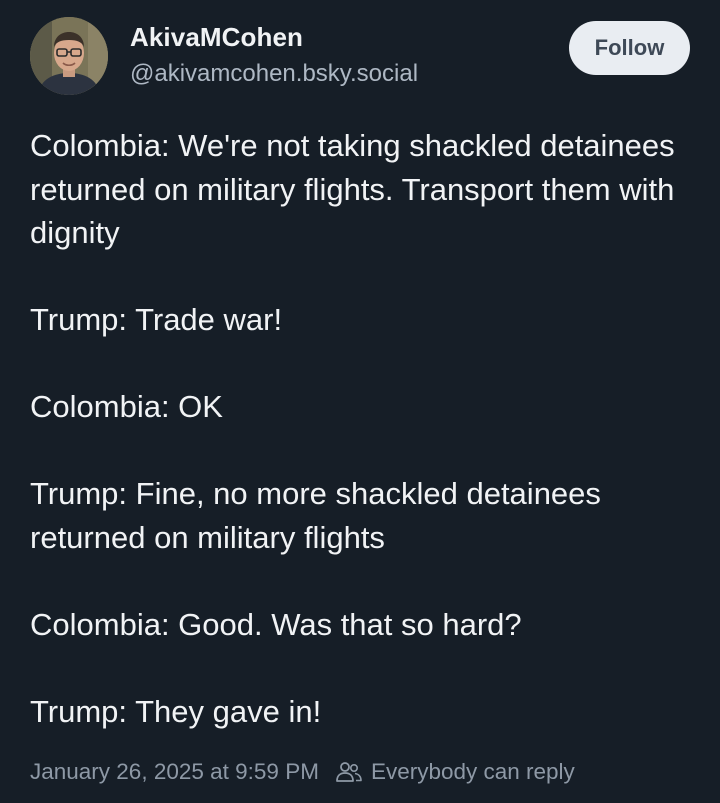 This screenshot has height=803, width=720. Describe the element at coordinates (126, 406) in the screenshot. I see `post-paragraph: Colombia: OK` at that location.